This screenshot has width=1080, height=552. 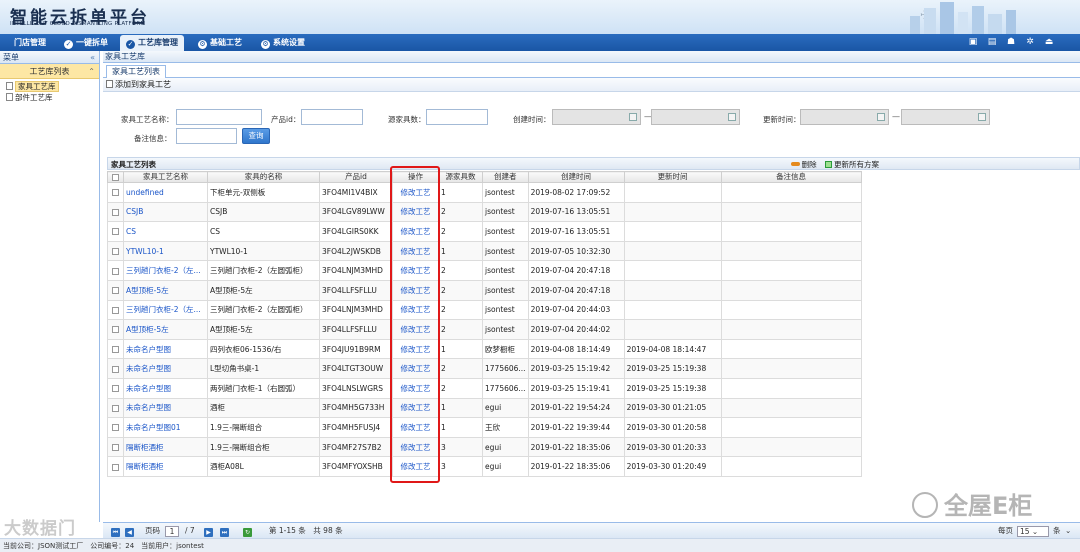 I want to click on column-header: 创建时间, so click(x=576, y=177).